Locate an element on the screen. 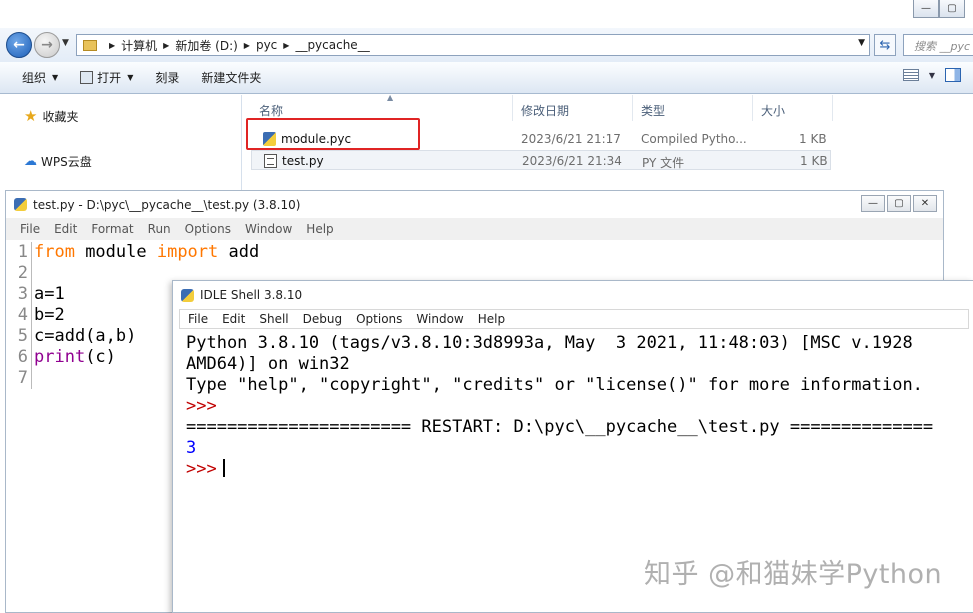 This screenshot has height=613, width=973. line-number: 3 is located at coordinates (22, 294).